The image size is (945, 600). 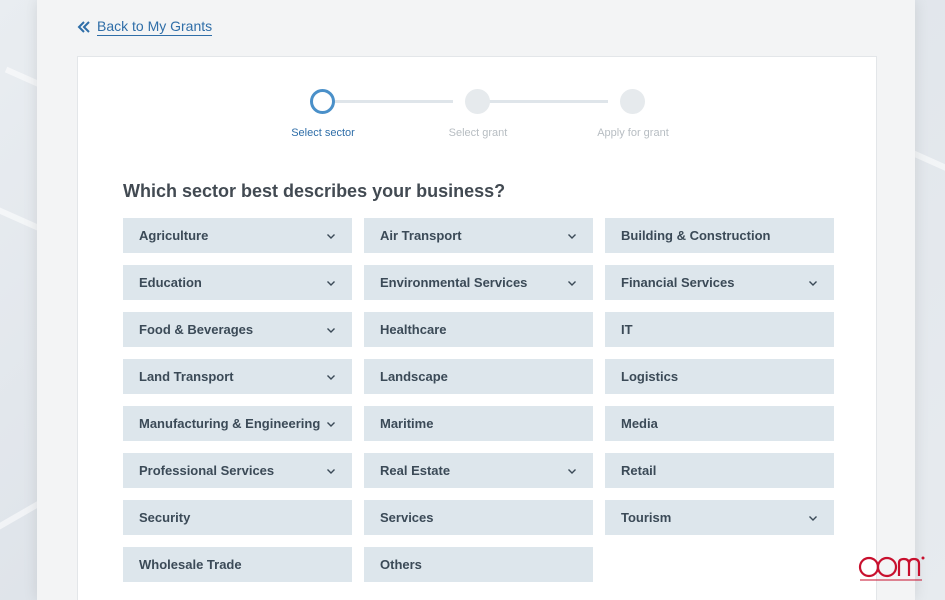 What do you see at coordinates (196, 329) in the screenshot?
I see `sector-option-label: Food & Beverages` at bounding box center [196, 329].